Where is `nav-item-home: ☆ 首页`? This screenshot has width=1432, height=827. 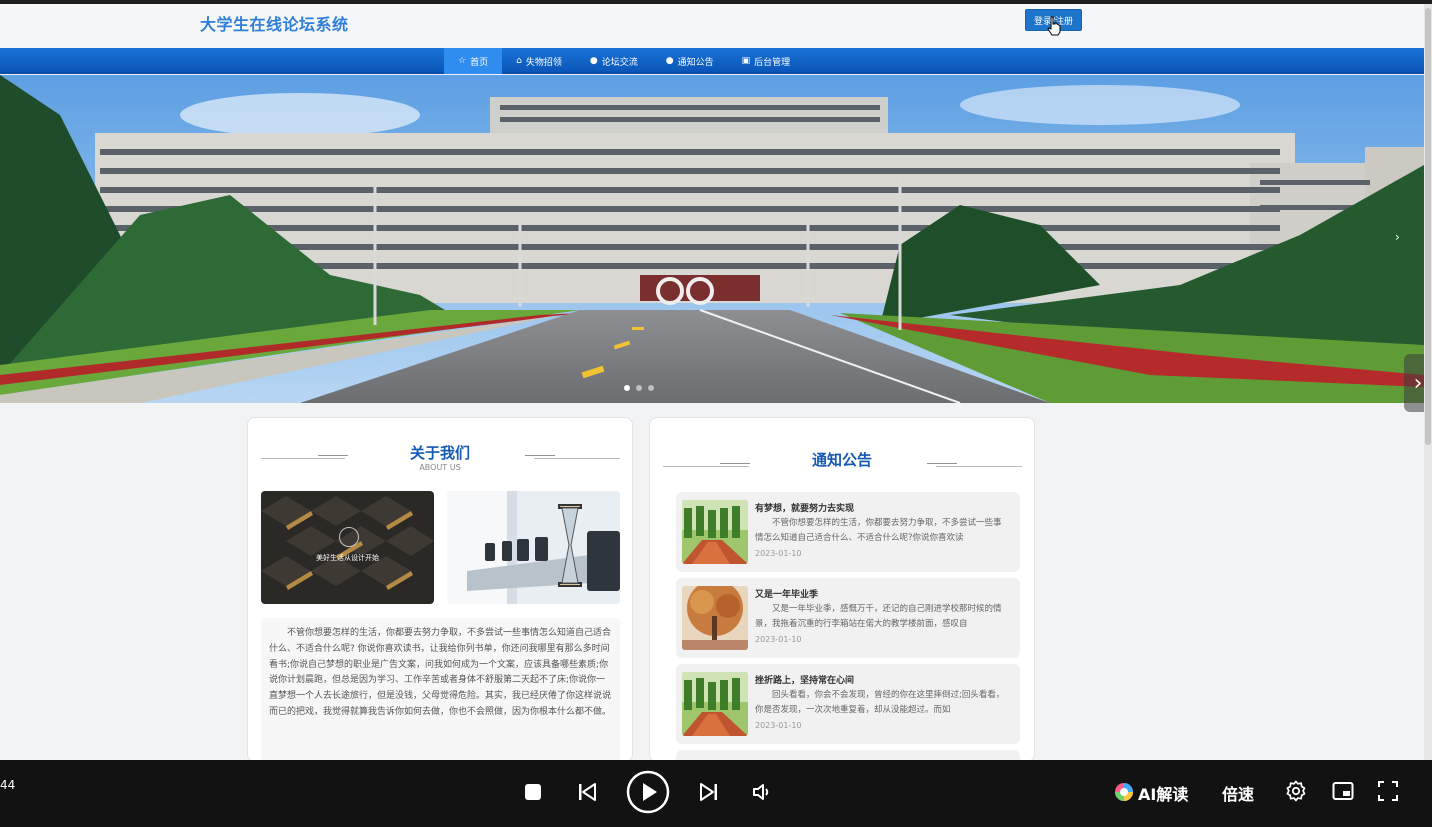
nav-item-home: ☆ 首页 is located at coordinates (473, 61).